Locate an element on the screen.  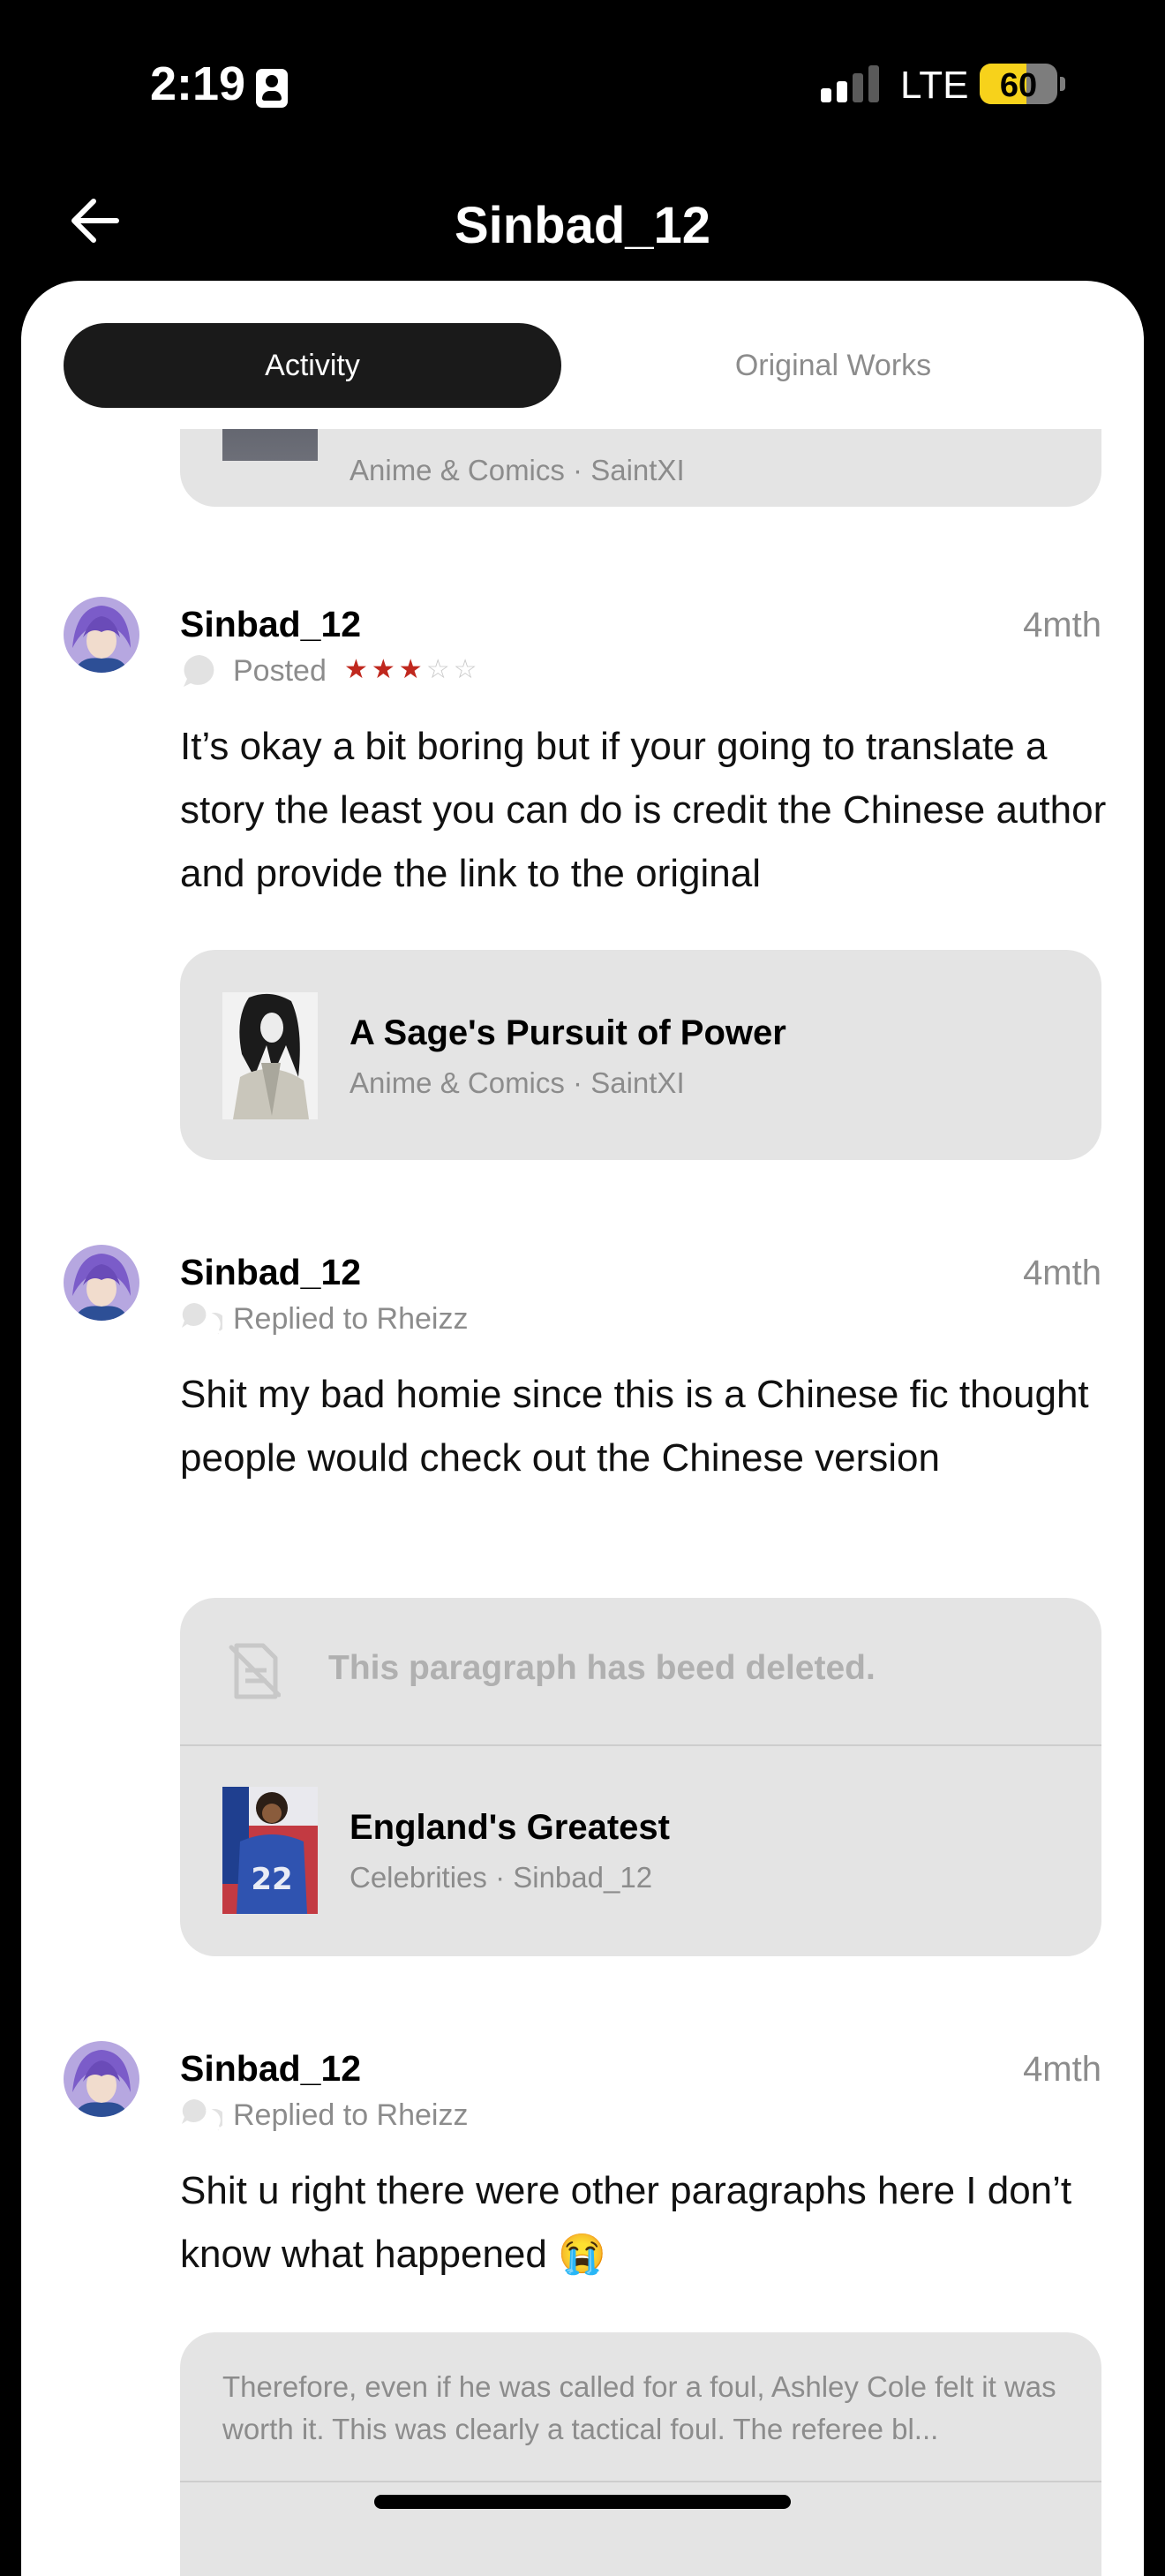
card-divider is located at coordinates (640, 2482).